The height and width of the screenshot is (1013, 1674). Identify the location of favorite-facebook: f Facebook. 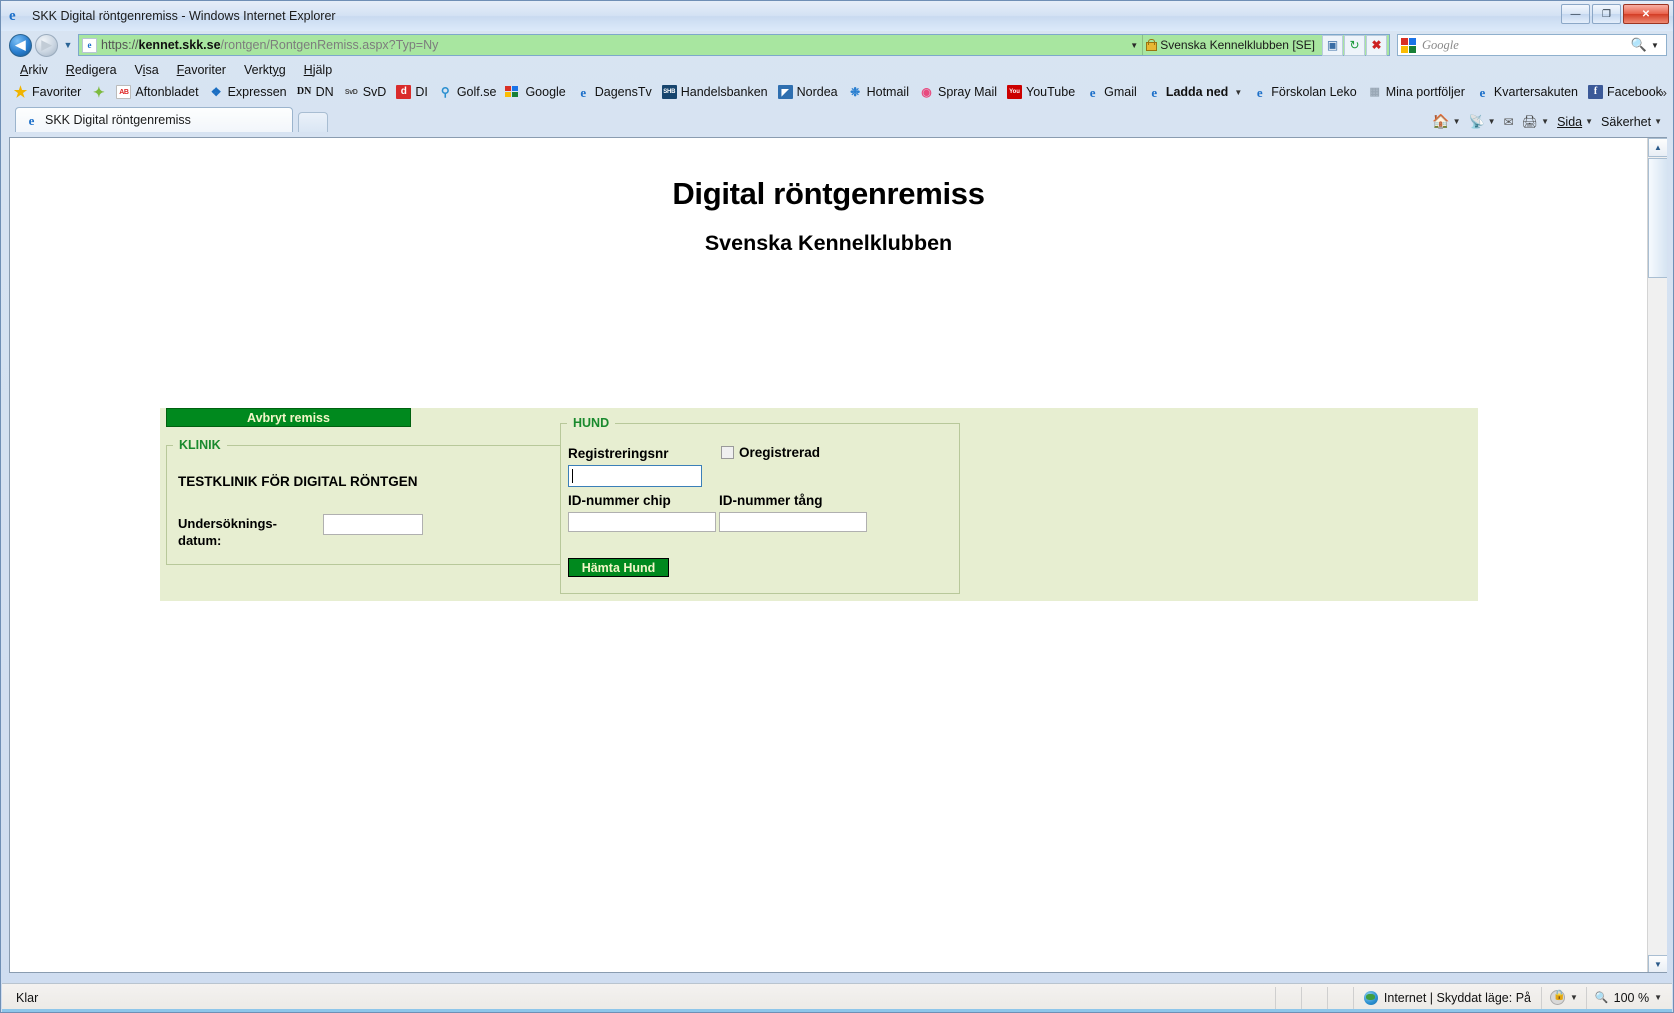
(1626, 92).